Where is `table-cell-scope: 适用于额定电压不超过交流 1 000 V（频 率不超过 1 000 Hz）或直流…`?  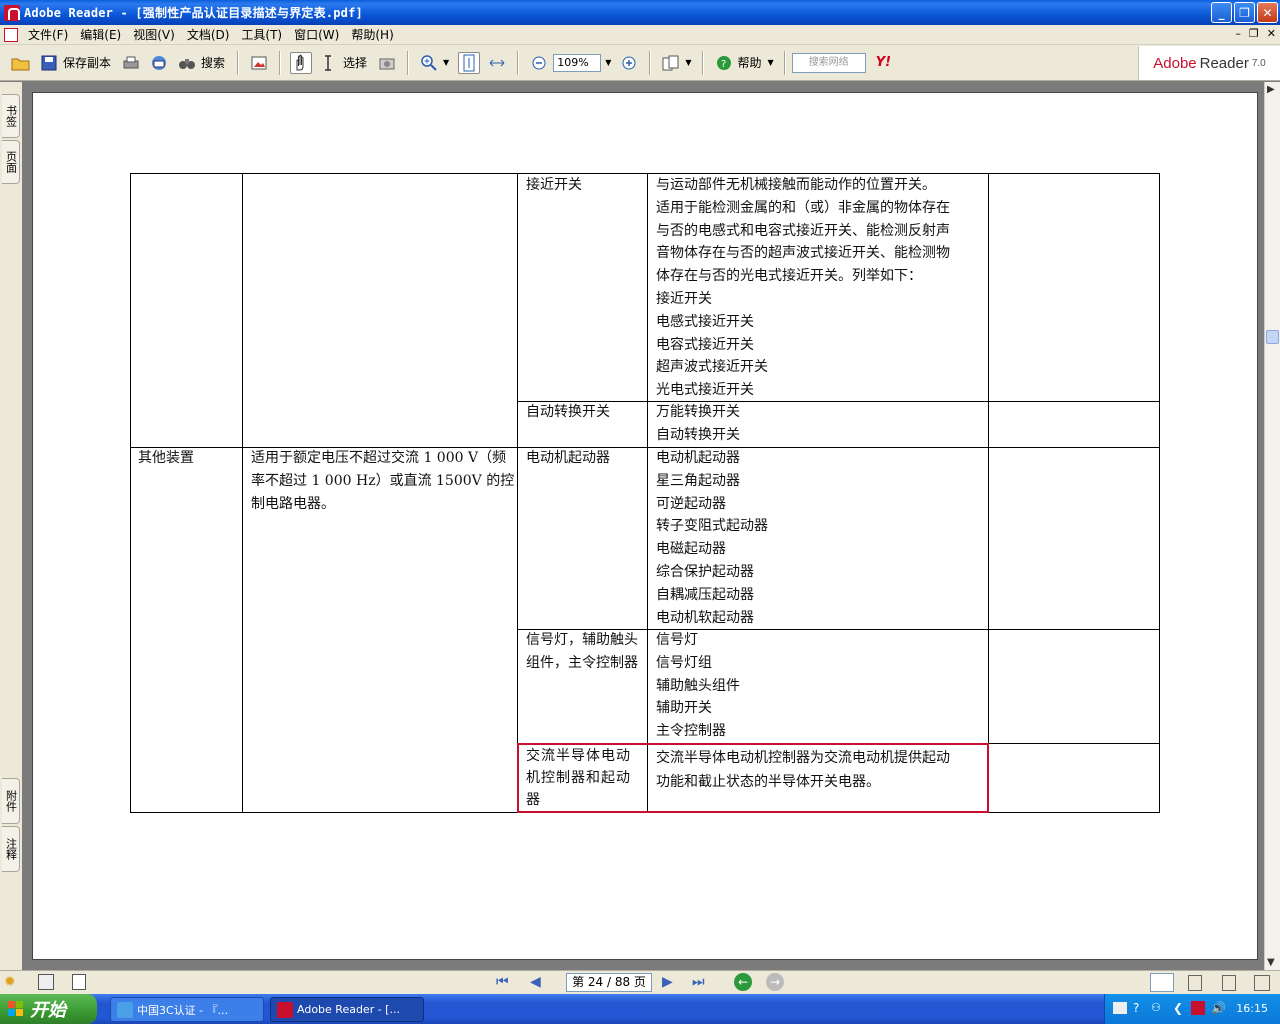 table-cell-scope: 适用于额定电压不超过交流 1 000 V（频 率不超过 1 000 Hz）或直流… is located at coordinates (383, 481).